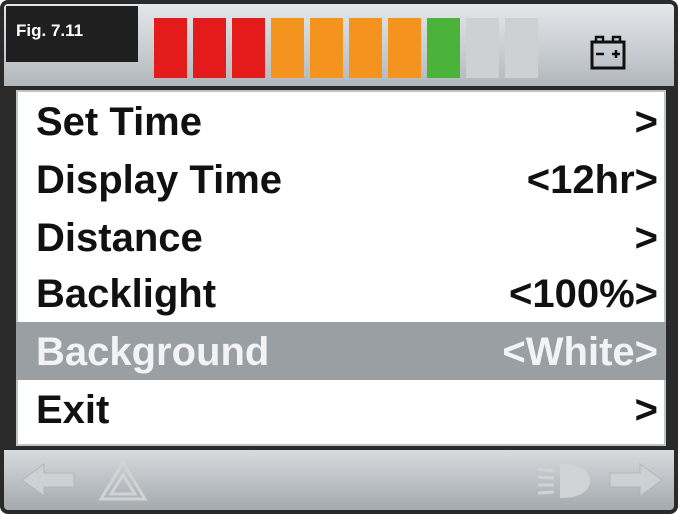 This screenshot has width=678, height=514. Describe the element at coordinates (564, 481) in the screenshot. I see `headlight-icon` at that location.